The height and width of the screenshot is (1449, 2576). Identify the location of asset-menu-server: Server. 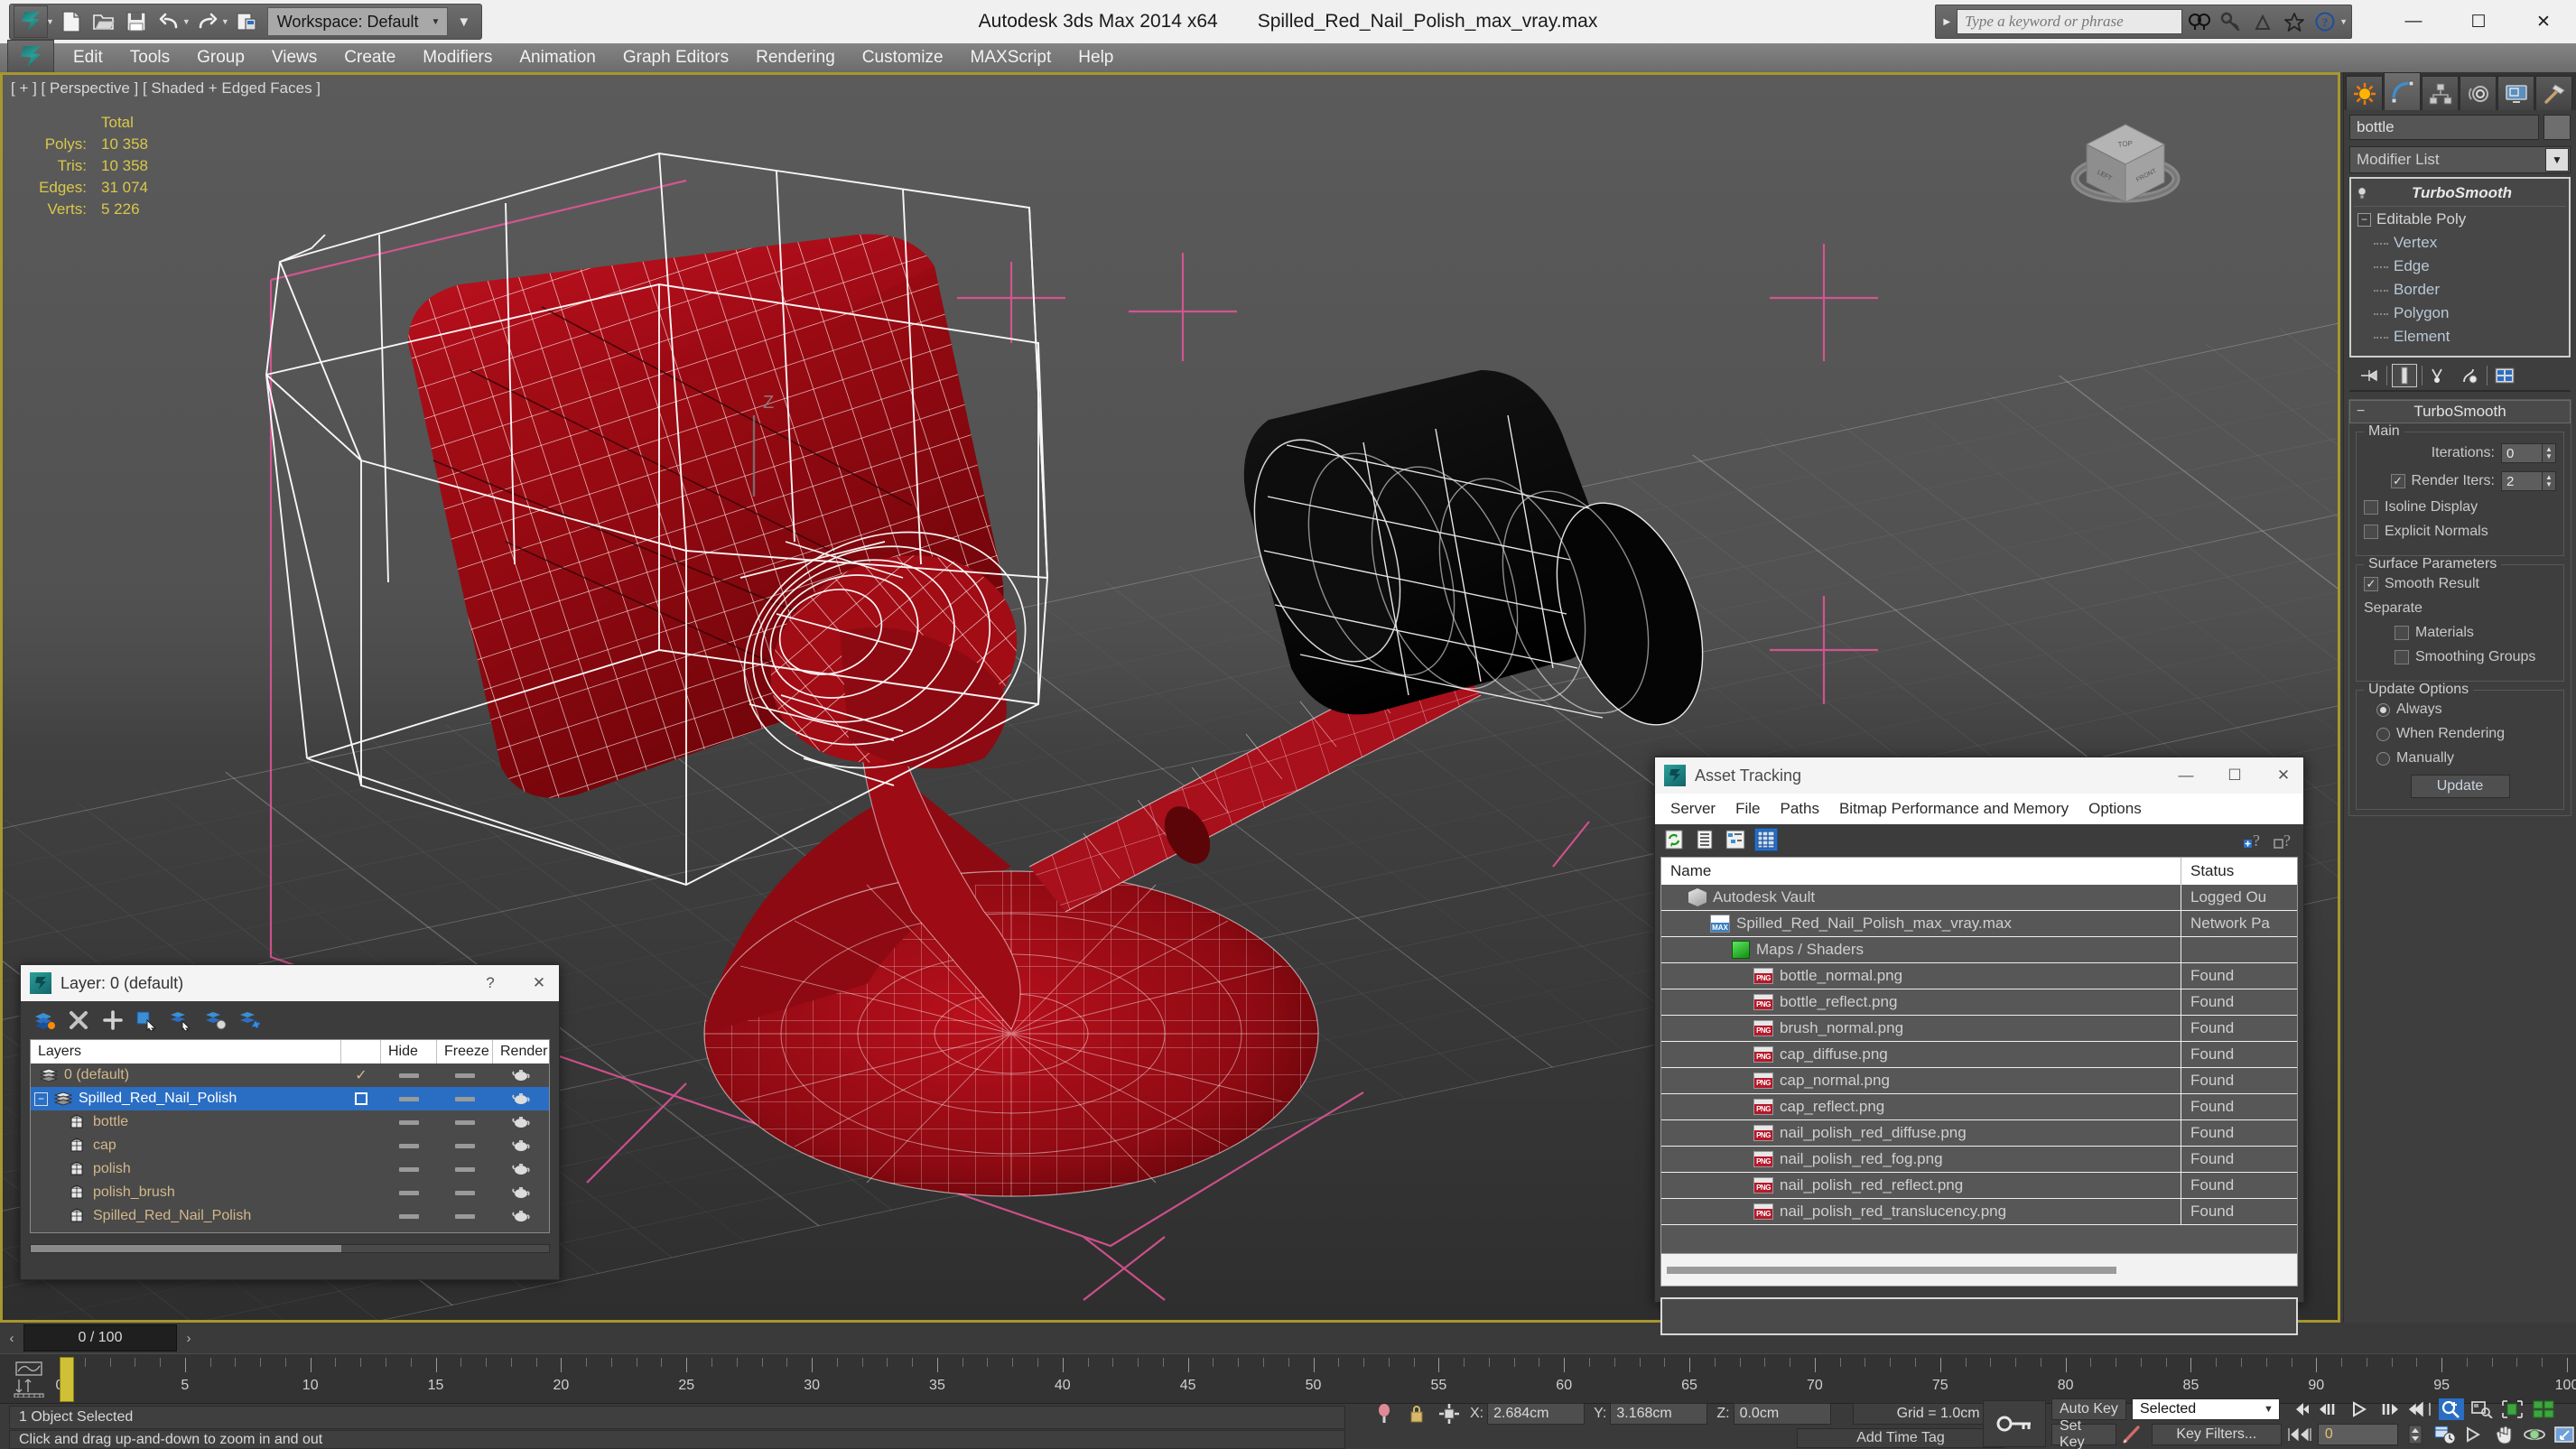
(1692, 809).